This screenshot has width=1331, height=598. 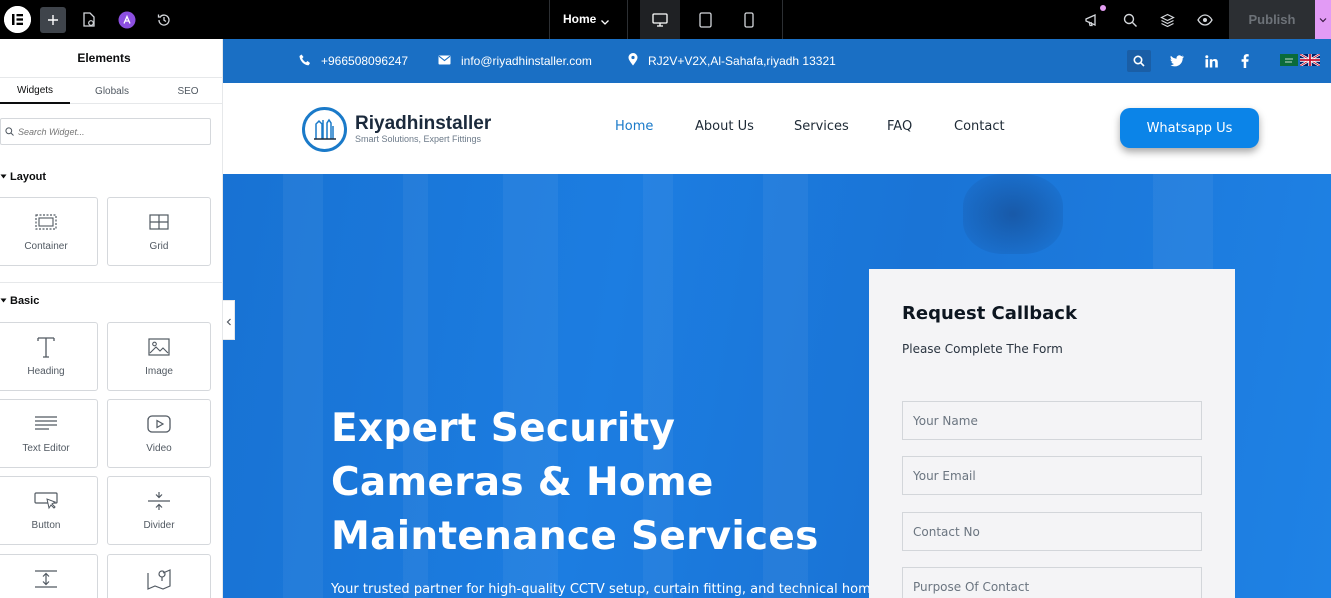 I want to click on whatsapp-button: Whatsapp Us, so click(x=1189, y=128).